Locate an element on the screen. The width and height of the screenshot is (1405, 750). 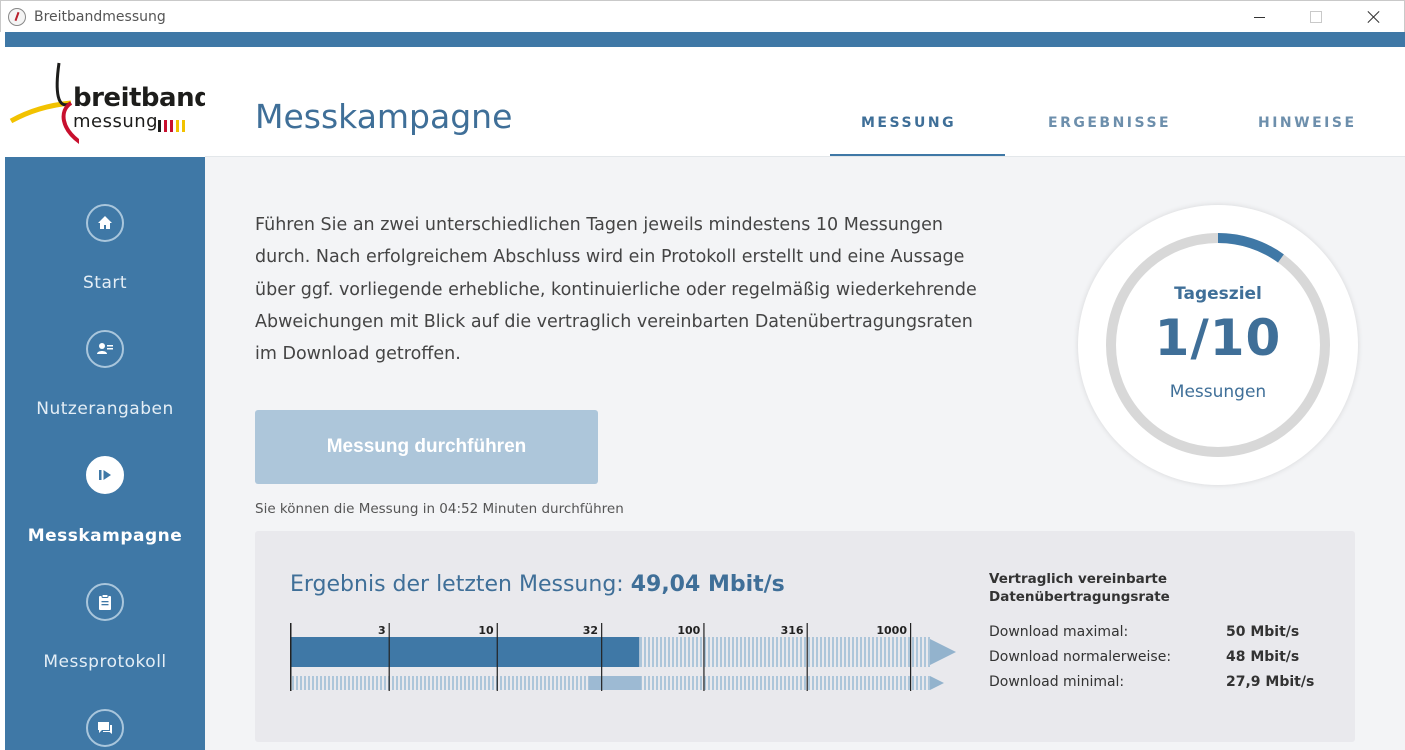
contract-row-max: Download maximal: 50 Mbit/s is located at coordinates (1154, 632).